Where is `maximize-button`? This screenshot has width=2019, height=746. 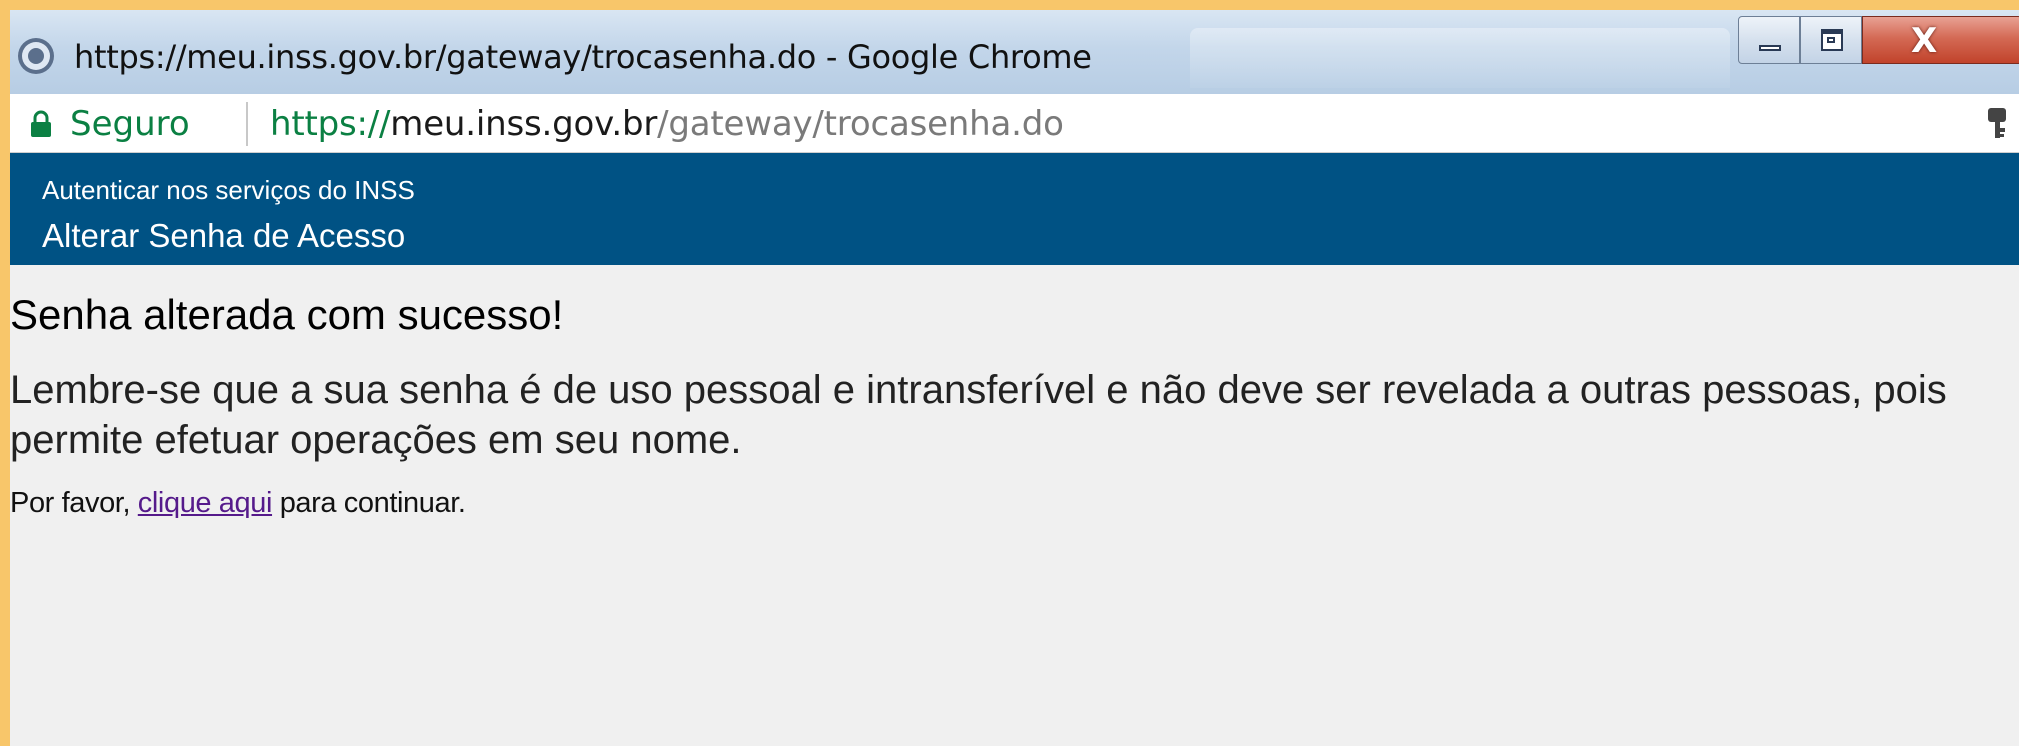 maximize-button is located at coordinates (1831, 40).